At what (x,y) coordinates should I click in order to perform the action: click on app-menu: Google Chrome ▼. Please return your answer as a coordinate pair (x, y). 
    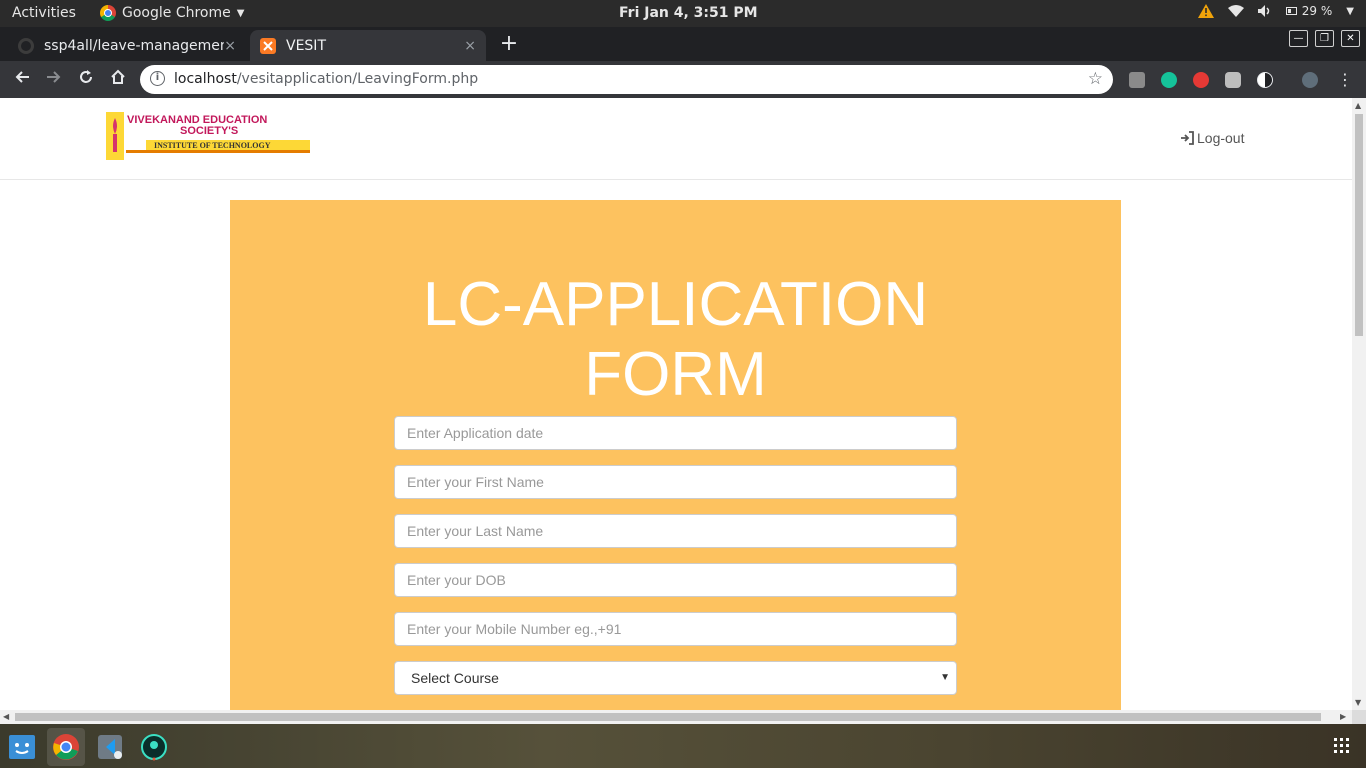
    Looking at the image, I should click on (172, 13).